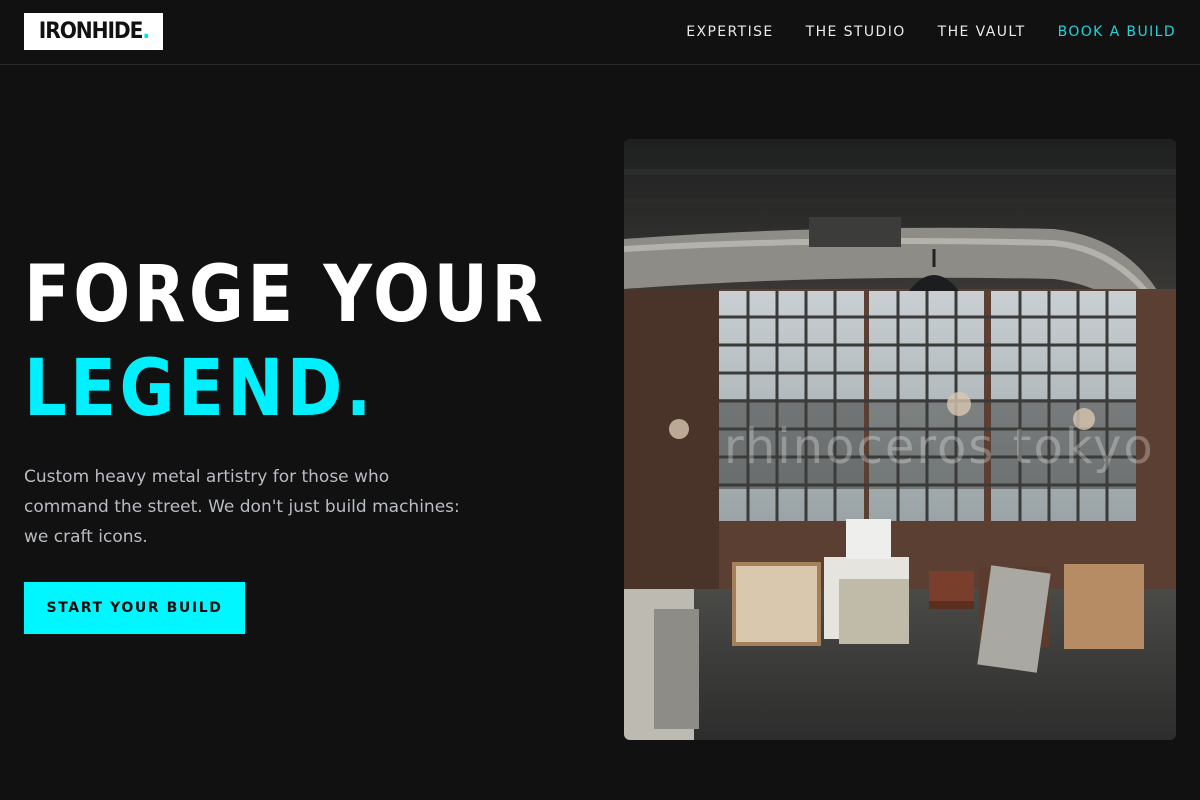  Describe the element at coordinates (729, 32) in the screenshot. I see `nav-link-expertise: EXPERTISE` at that location.